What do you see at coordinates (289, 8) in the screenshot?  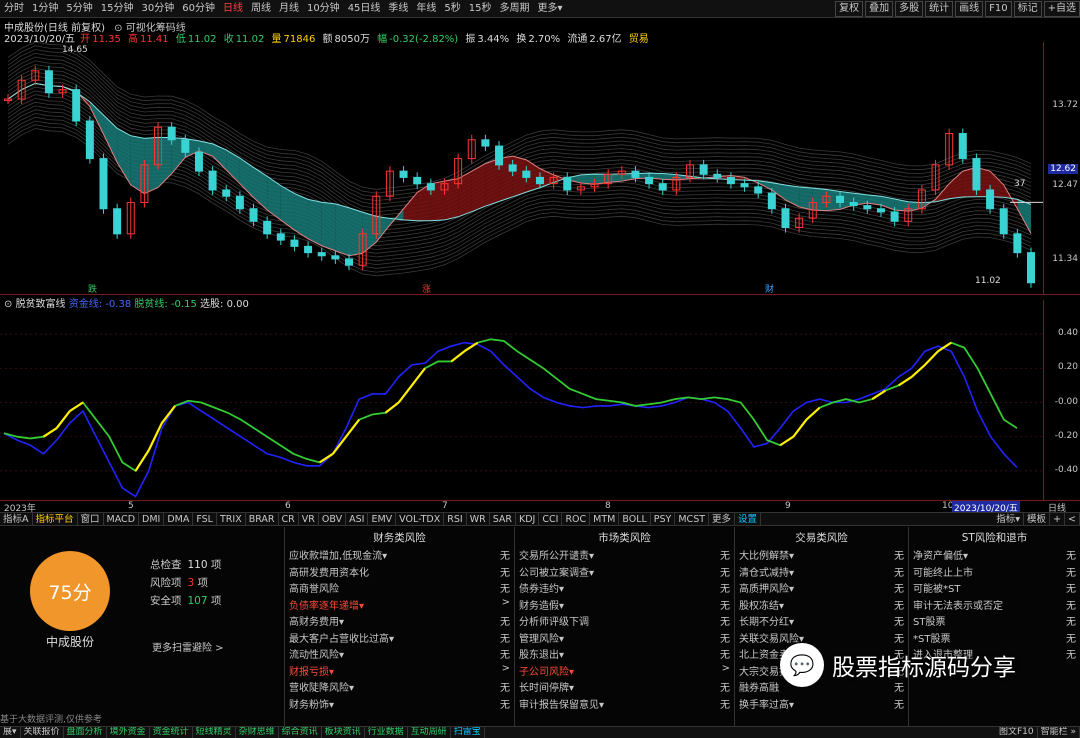 I see `period-tab: 月线` at bounding box center [289, 8].